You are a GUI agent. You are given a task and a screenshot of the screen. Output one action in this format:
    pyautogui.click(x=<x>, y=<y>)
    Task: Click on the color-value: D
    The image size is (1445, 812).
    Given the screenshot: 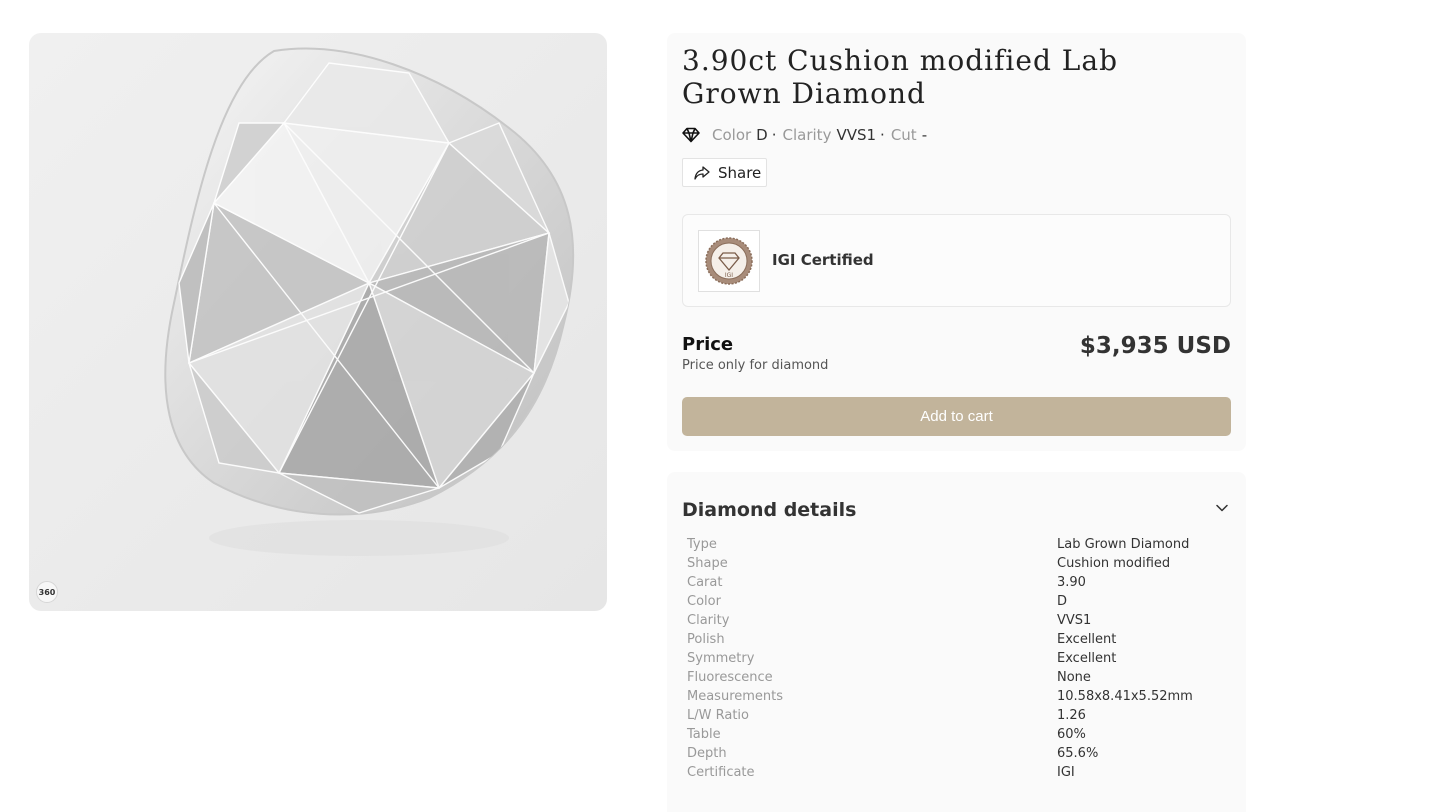 What is the action you would take?
    pyautogui.click(x=762, y=135)
    